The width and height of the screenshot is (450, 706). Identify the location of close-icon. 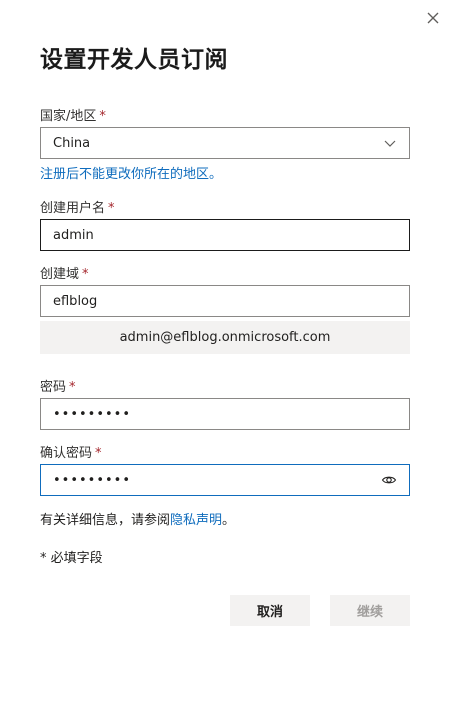
(433, 18).